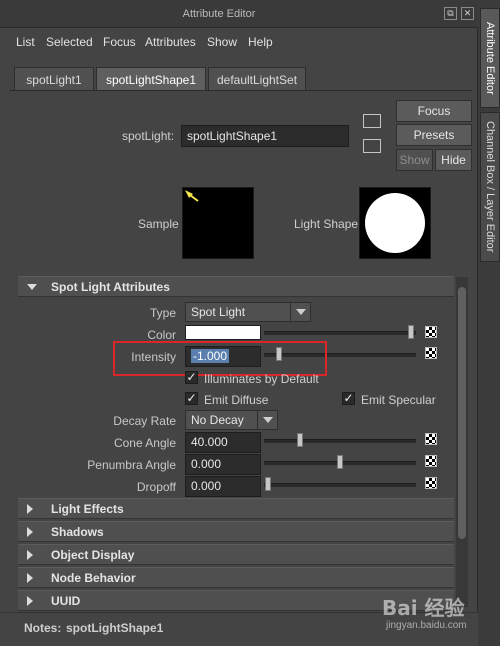 Image resolution: width=500 pixels, height=646 pixels. I want to click on cone-angle-slider-handle, so click(300, 440).